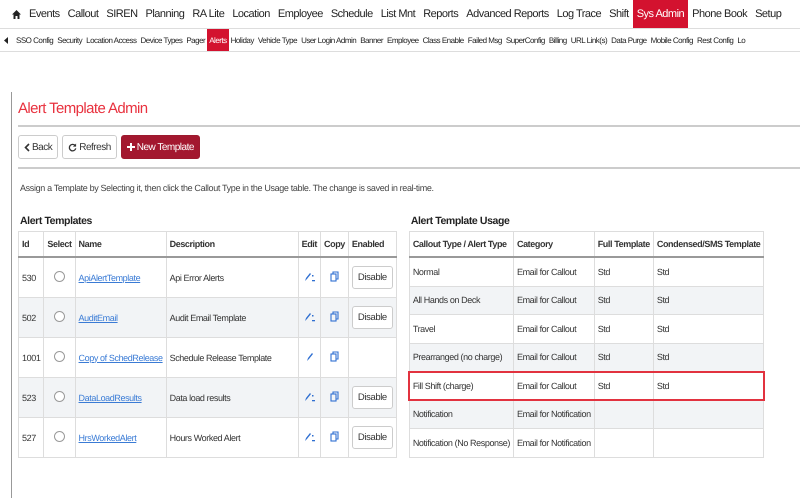  I want to click on template-link: HrsWorkedAlert, so click(107, 437).